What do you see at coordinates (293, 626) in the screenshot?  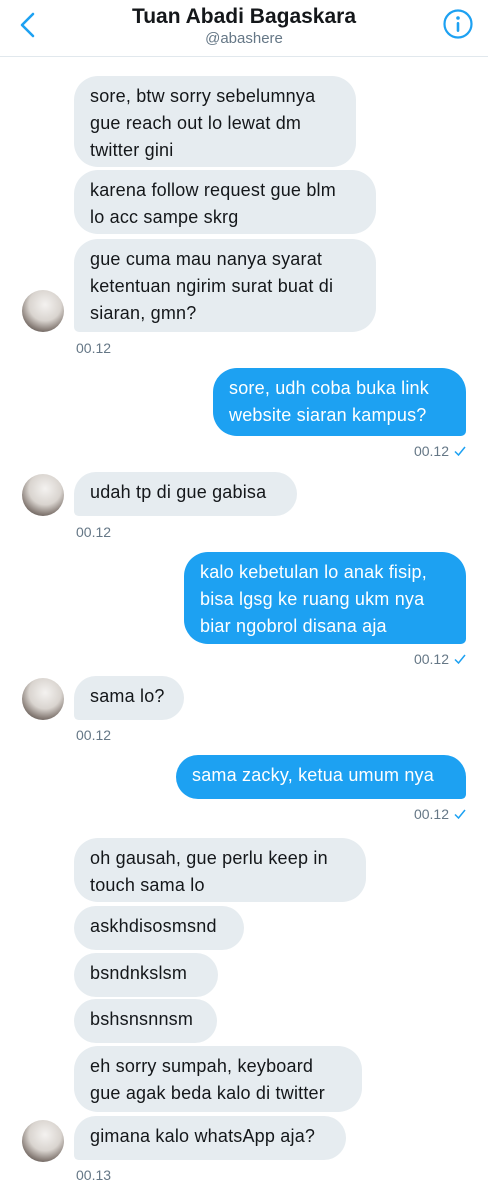 I see `message-text: biar ngobrol disana aja` at bounding box center [293, 626].